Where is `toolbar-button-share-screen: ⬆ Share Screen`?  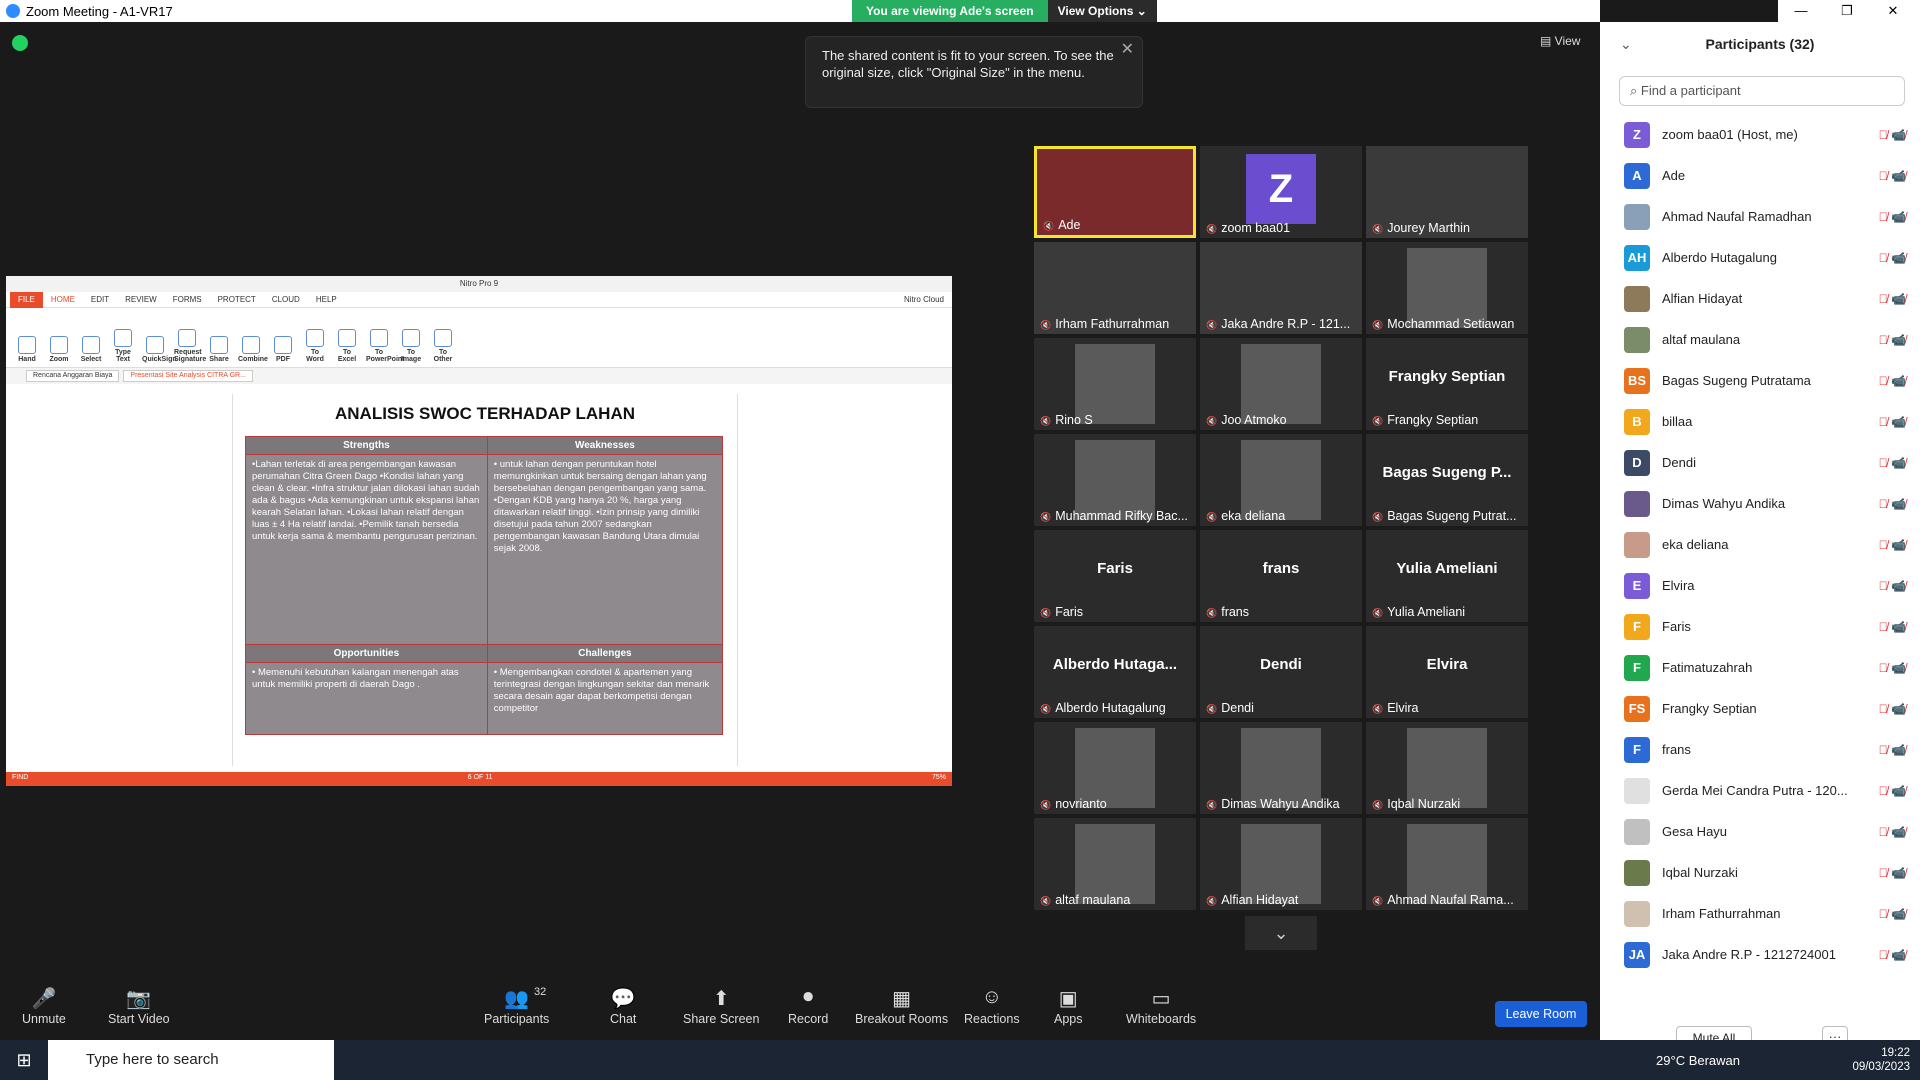
toolbar-button-share-screen: ⬆ Share Screen is located at coordinates (721, 1006).